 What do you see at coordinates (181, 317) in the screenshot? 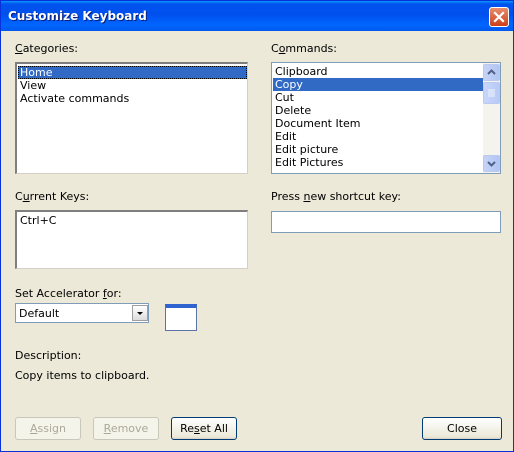
I see `window-preview-icon` at bounding box center [181, 317].